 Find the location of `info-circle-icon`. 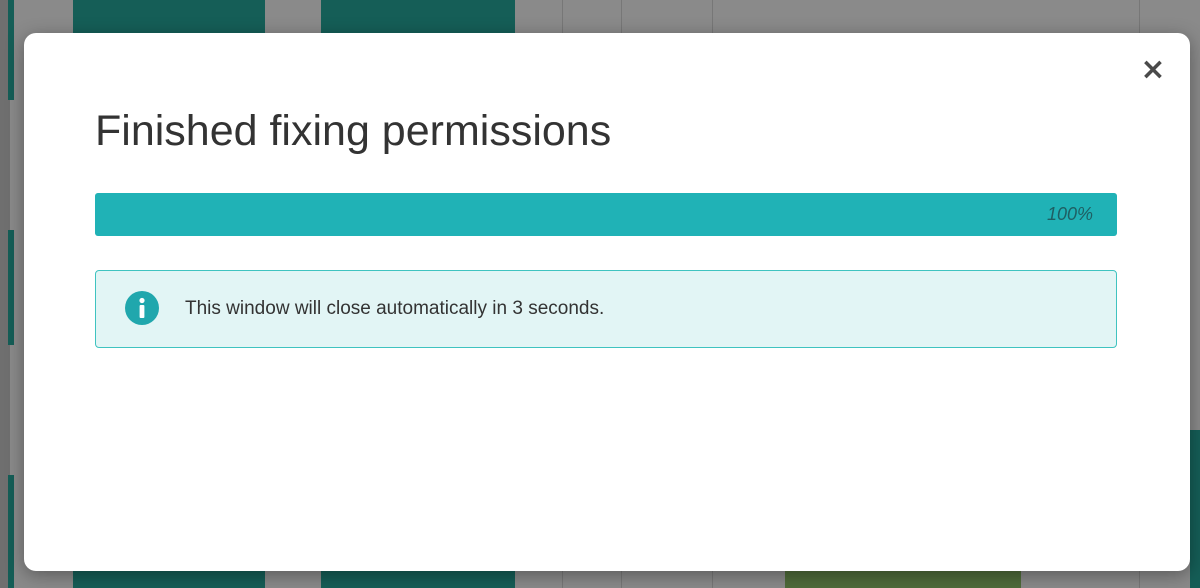

info-circle-icon is located at coordinates (142, 308).